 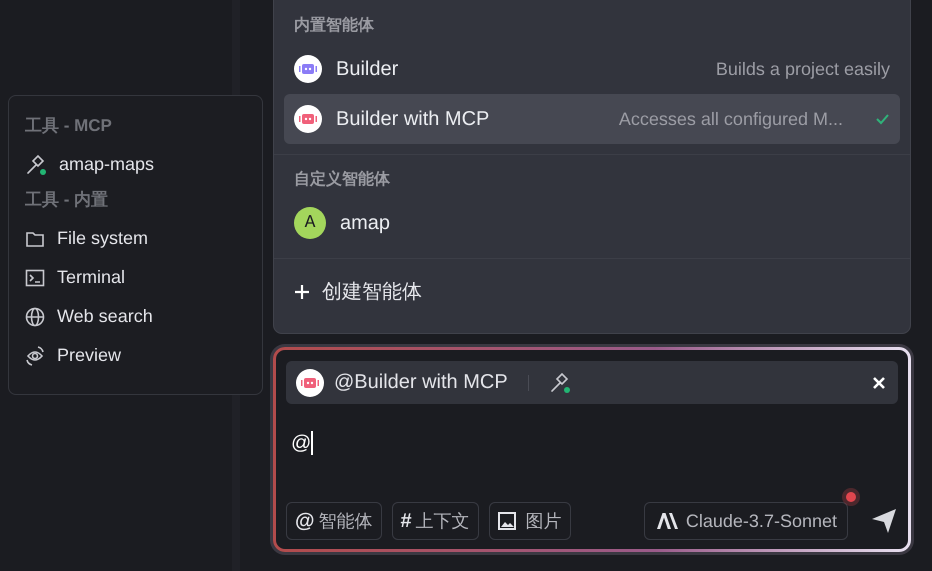 I want to click on check-icon, so click(x=882, y=119).